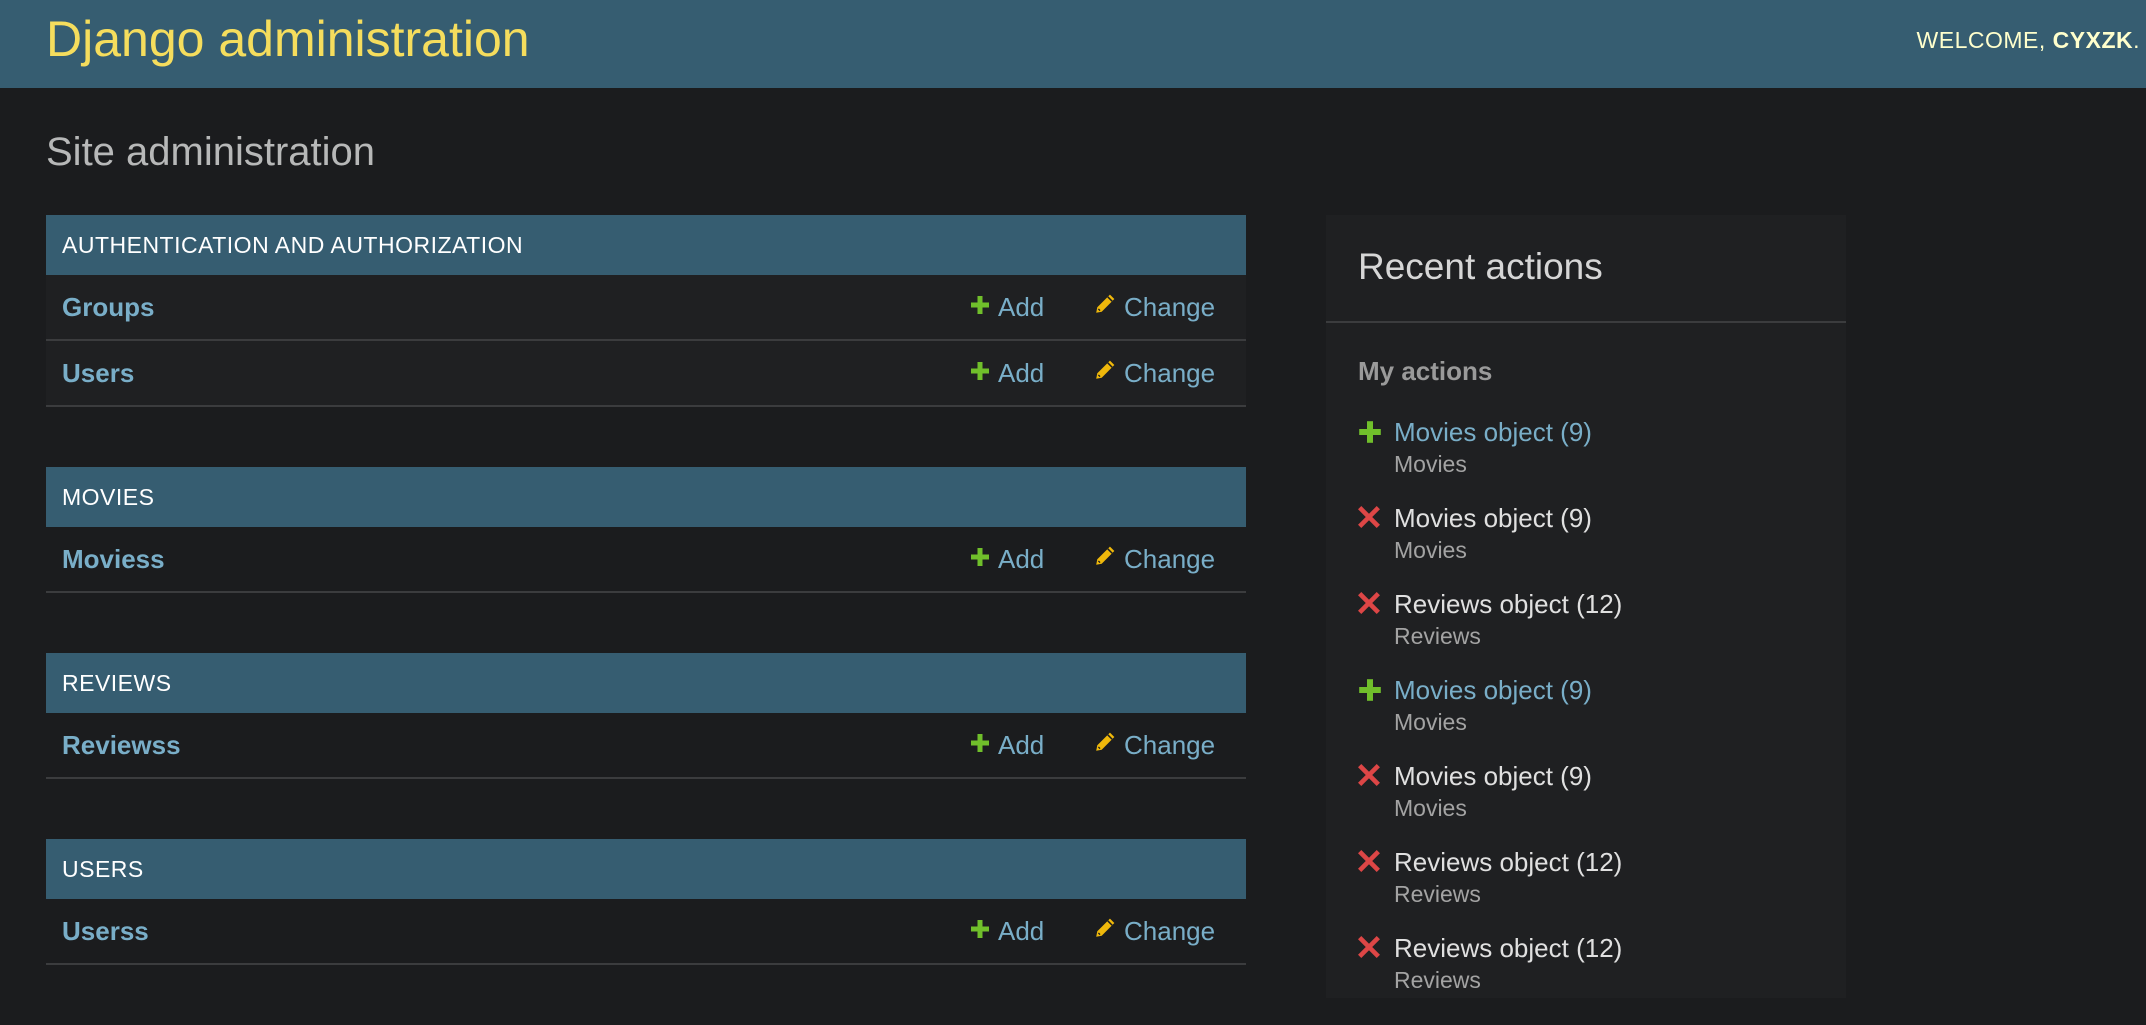 Image resolution: width=2146 pixels, height=1025 pixels. What do you see at coordinates (646, 497) in the screenshot?
I see `app-caption-movies: Movies` at bounding box center [646, 497].